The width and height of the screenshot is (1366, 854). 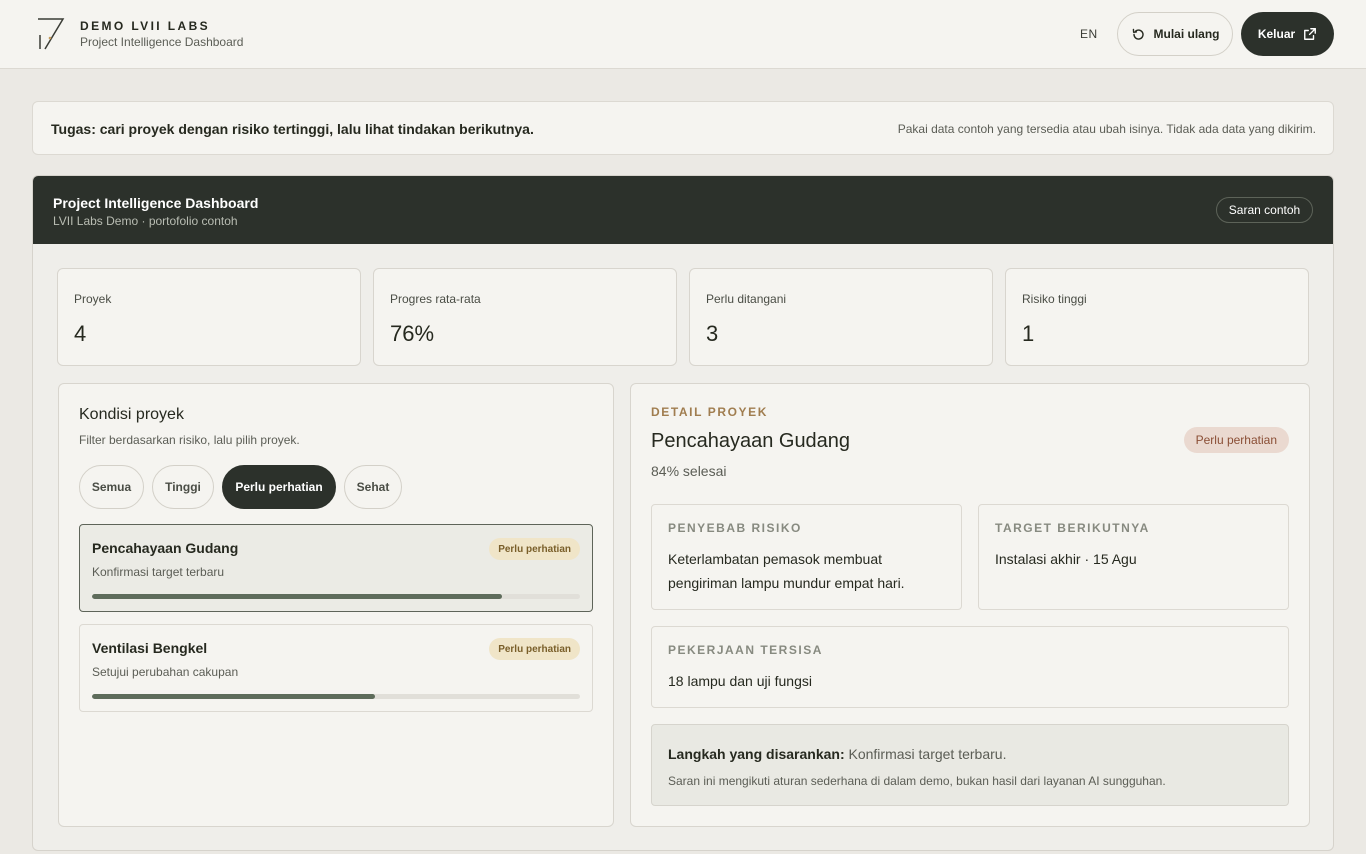 I want to click on suggested-step-label: Langkah yang disarankan:, so click(x=756, y=754).